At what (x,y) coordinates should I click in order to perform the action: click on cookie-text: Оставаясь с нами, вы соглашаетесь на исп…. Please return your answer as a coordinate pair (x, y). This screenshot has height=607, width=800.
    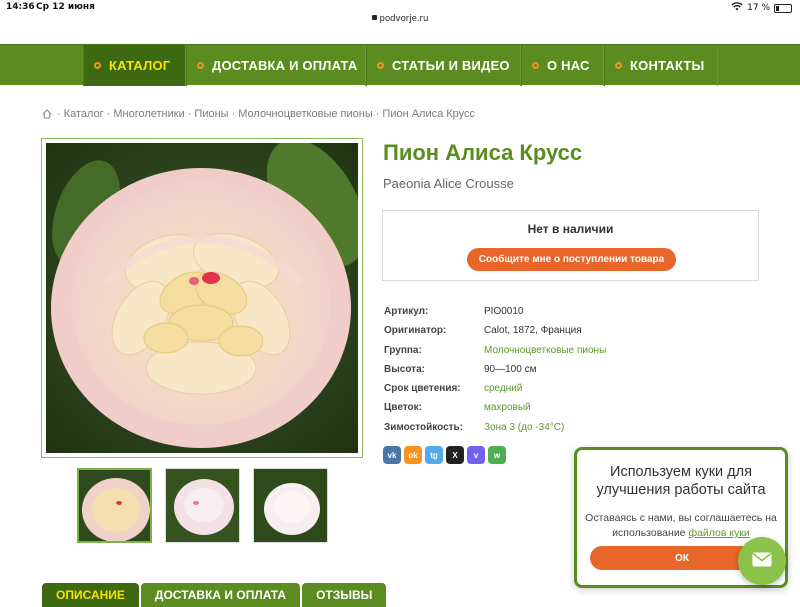
    Looking at the image, I should click on (681, 526).